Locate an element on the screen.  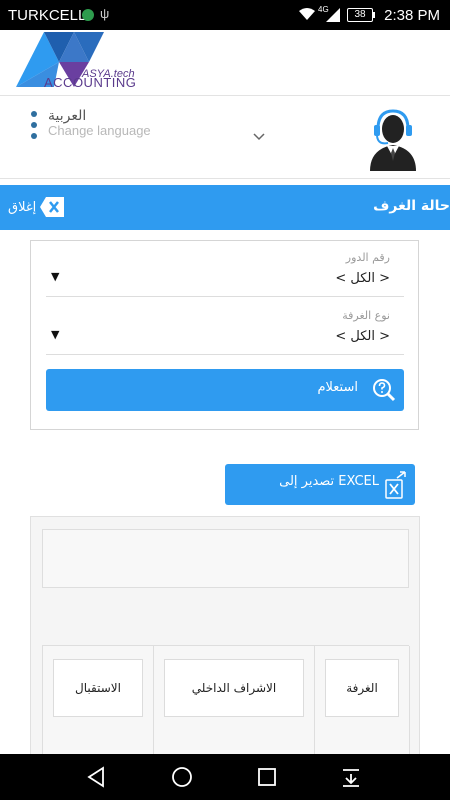
query-label: استعلام is located at coordinates (337, 387).